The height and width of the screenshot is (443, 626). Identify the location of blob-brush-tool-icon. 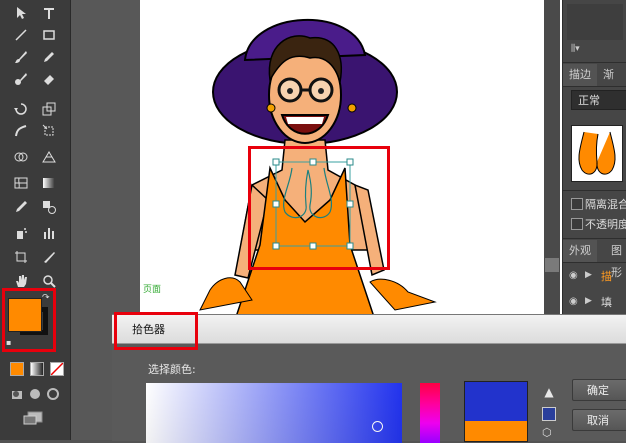
(21, 79).